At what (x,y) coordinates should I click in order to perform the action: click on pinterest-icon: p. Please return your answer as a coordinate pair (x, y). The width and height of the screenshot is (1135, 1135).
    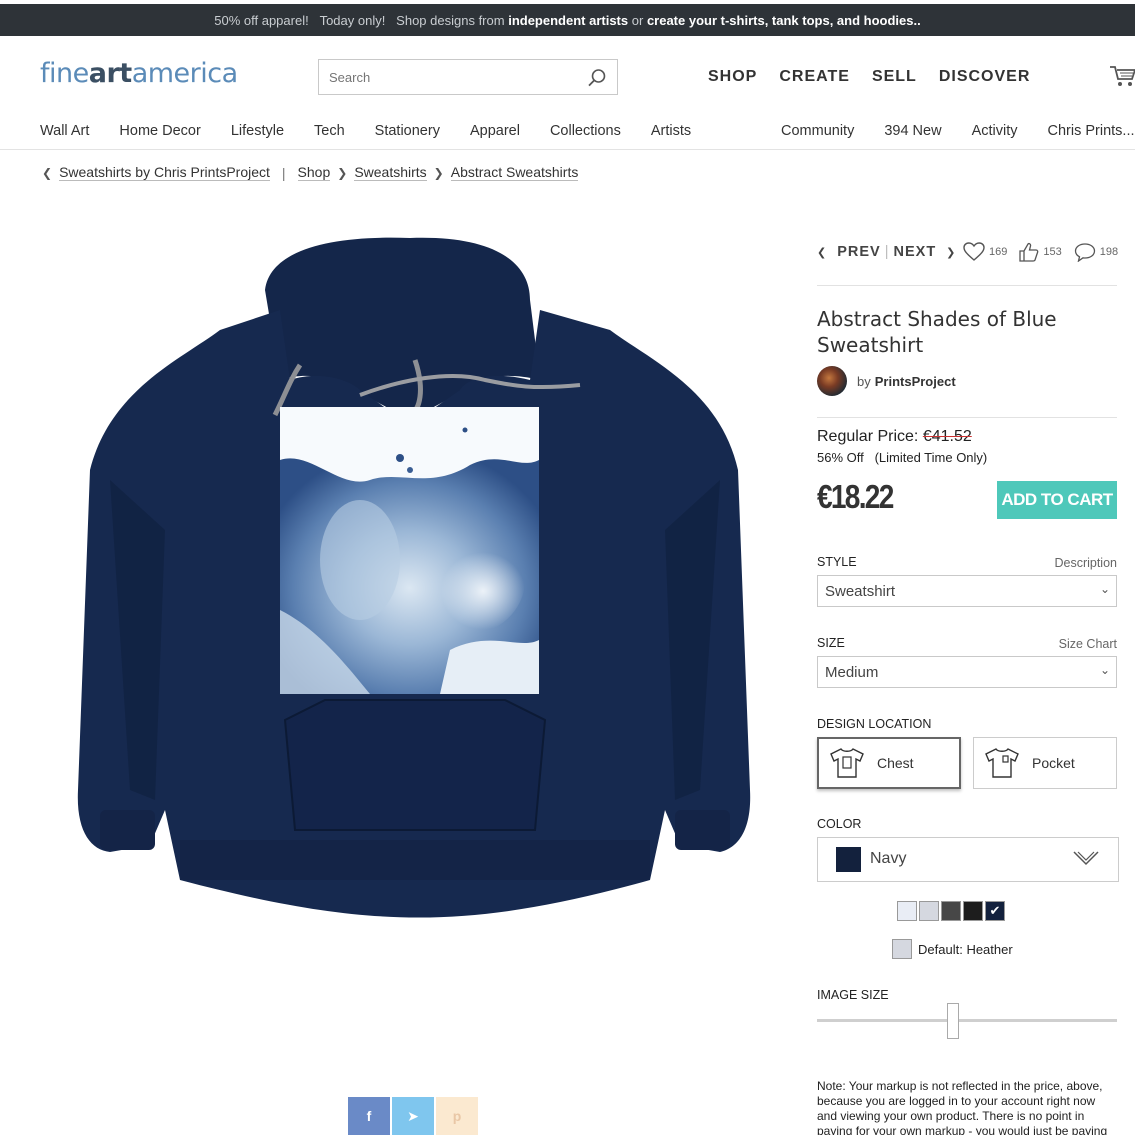
    Looking at the image, I should click on (457, 1116).